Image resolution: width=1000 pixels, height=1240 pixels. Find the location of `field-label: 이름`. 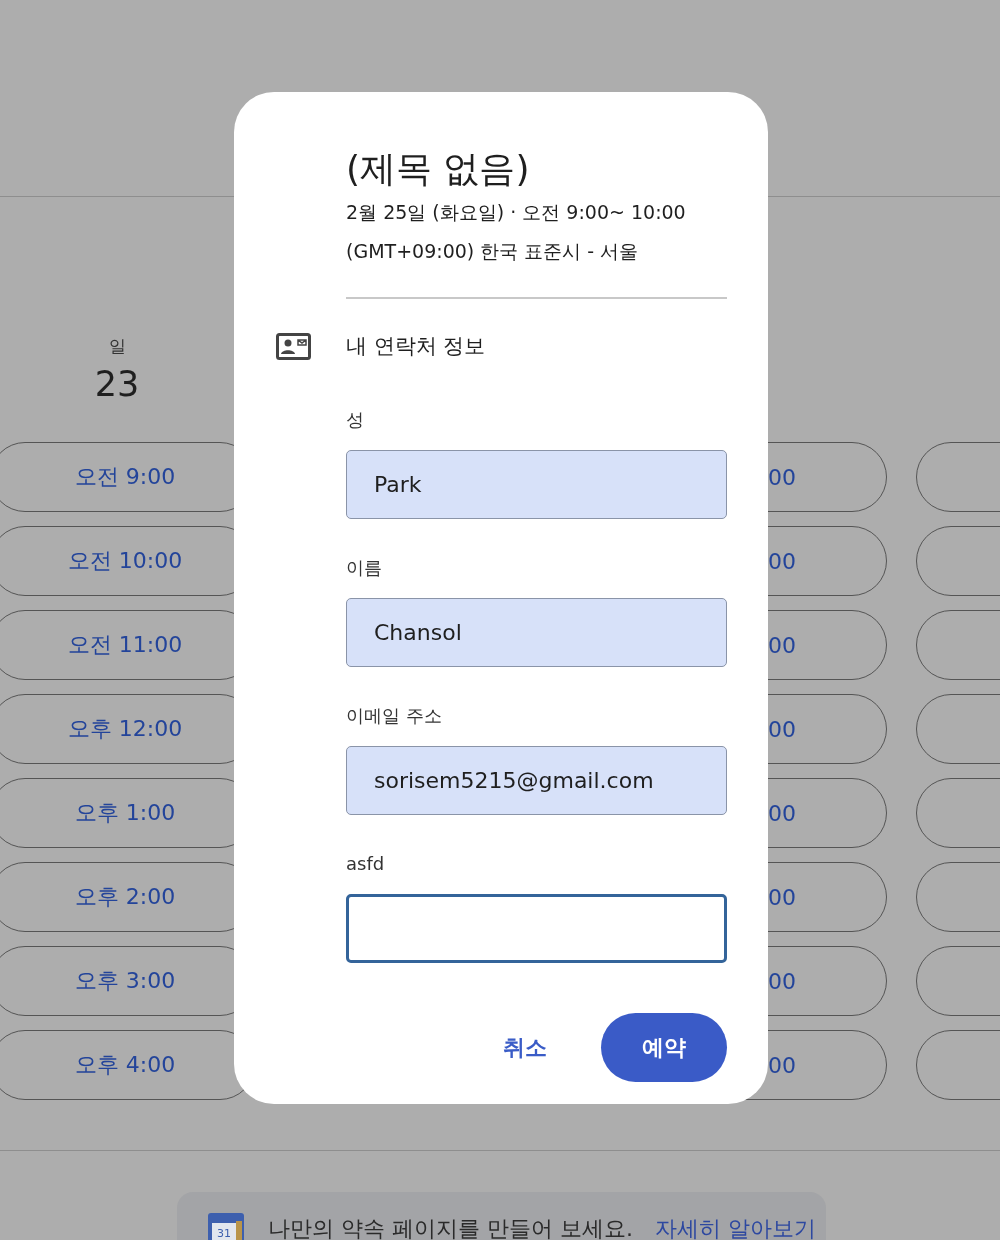

field-label: 이름 is located at coordinates (364, 568).